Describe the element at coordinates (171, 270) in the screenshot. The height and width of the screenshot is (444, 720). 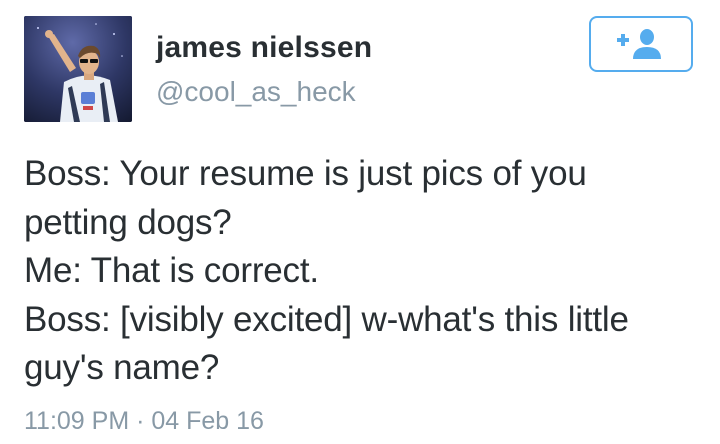
I see `tweet-text-line: Me: That is correct.` at that location.